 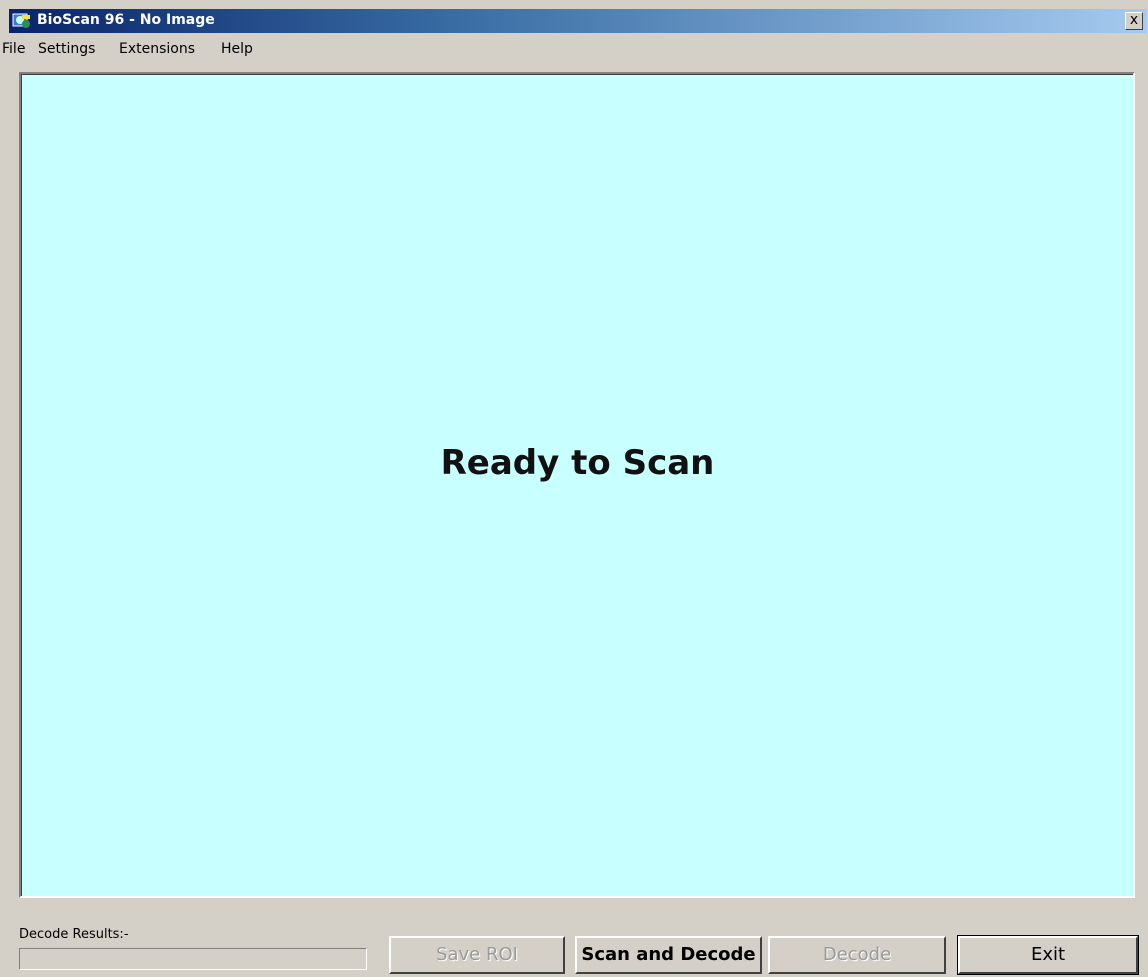 What do you see at coordinates (1048, 955) in the screenshot?
I see `exit-button: Exit` at bounding box center [1048, 955].